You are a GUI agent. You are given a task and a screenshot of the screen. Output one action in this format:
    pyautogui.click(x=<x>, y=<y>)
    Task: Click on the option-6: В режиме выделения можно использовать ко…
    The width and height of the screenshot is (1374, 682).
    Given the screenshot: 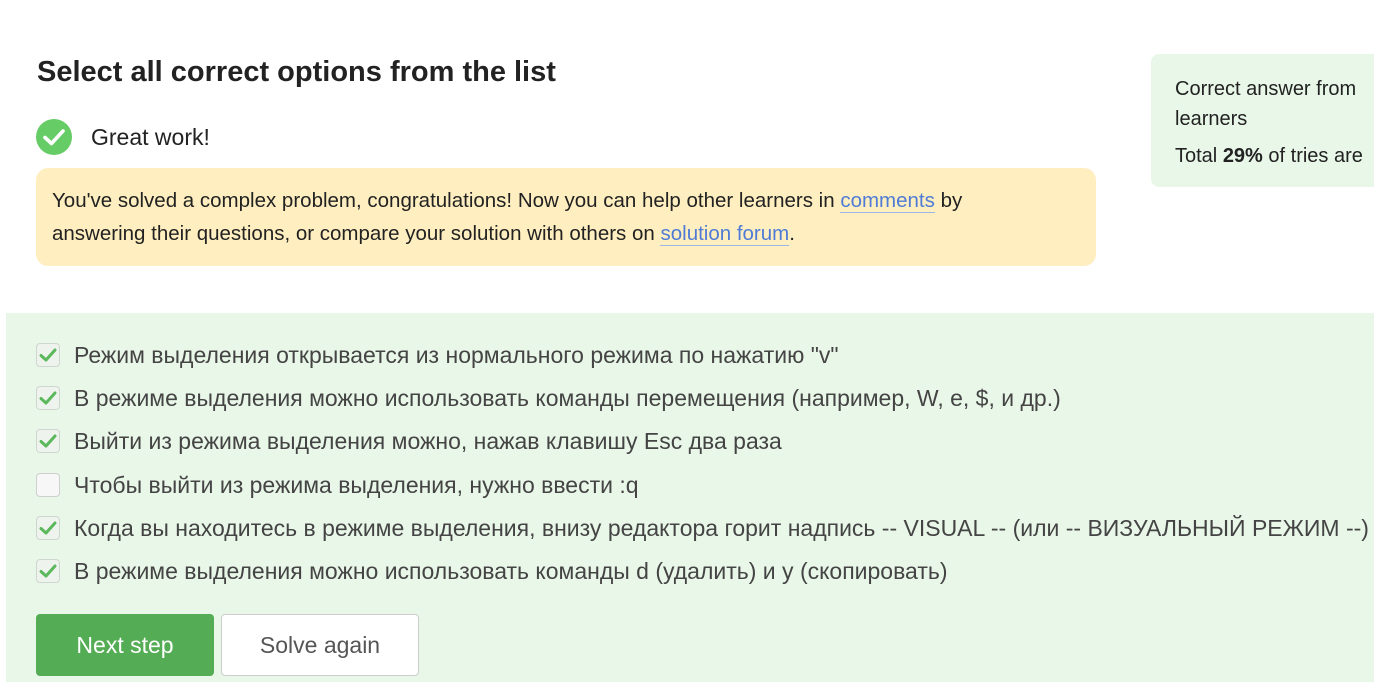 What is the action you would take?
    pyautogui.click(x=492, y=571)
    